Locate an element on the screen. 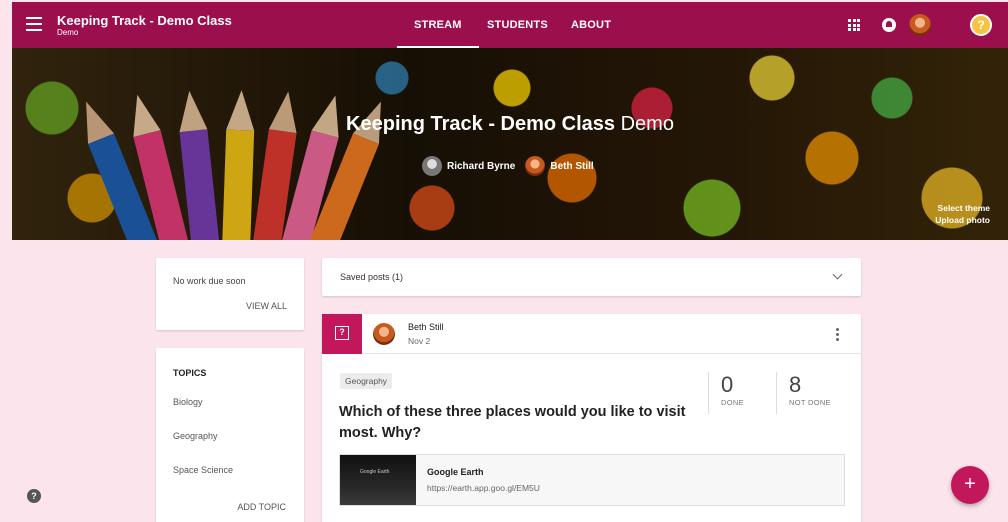 The width and height of the screenshot is (1008, 522). topic-item-biology: Biology is located at coordinates (188, 402).